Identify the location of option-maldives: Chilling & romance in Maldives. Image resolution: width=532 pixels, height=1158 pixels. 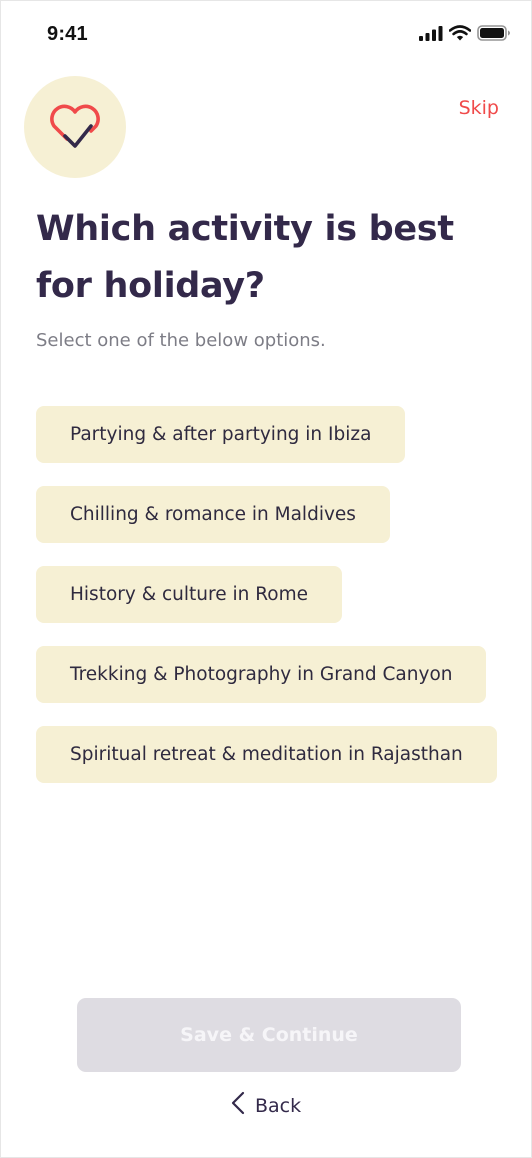
(213, 514).